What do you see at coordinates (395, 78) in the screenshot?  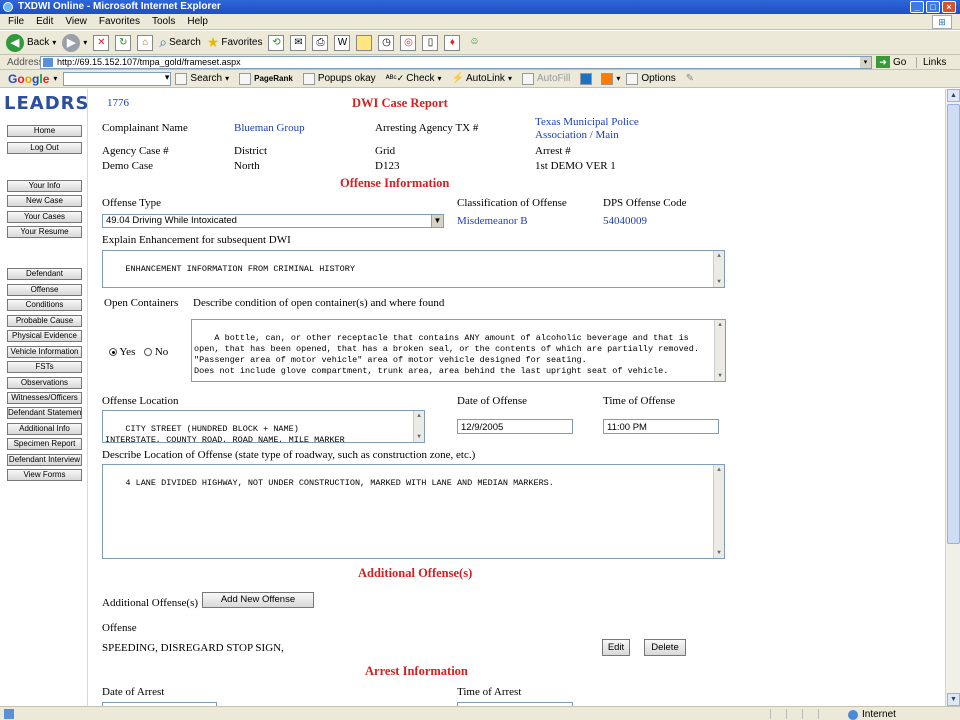 I see `abc-check-icon: ᴬᴮᶜ✓` at bounding box center [395, 78].